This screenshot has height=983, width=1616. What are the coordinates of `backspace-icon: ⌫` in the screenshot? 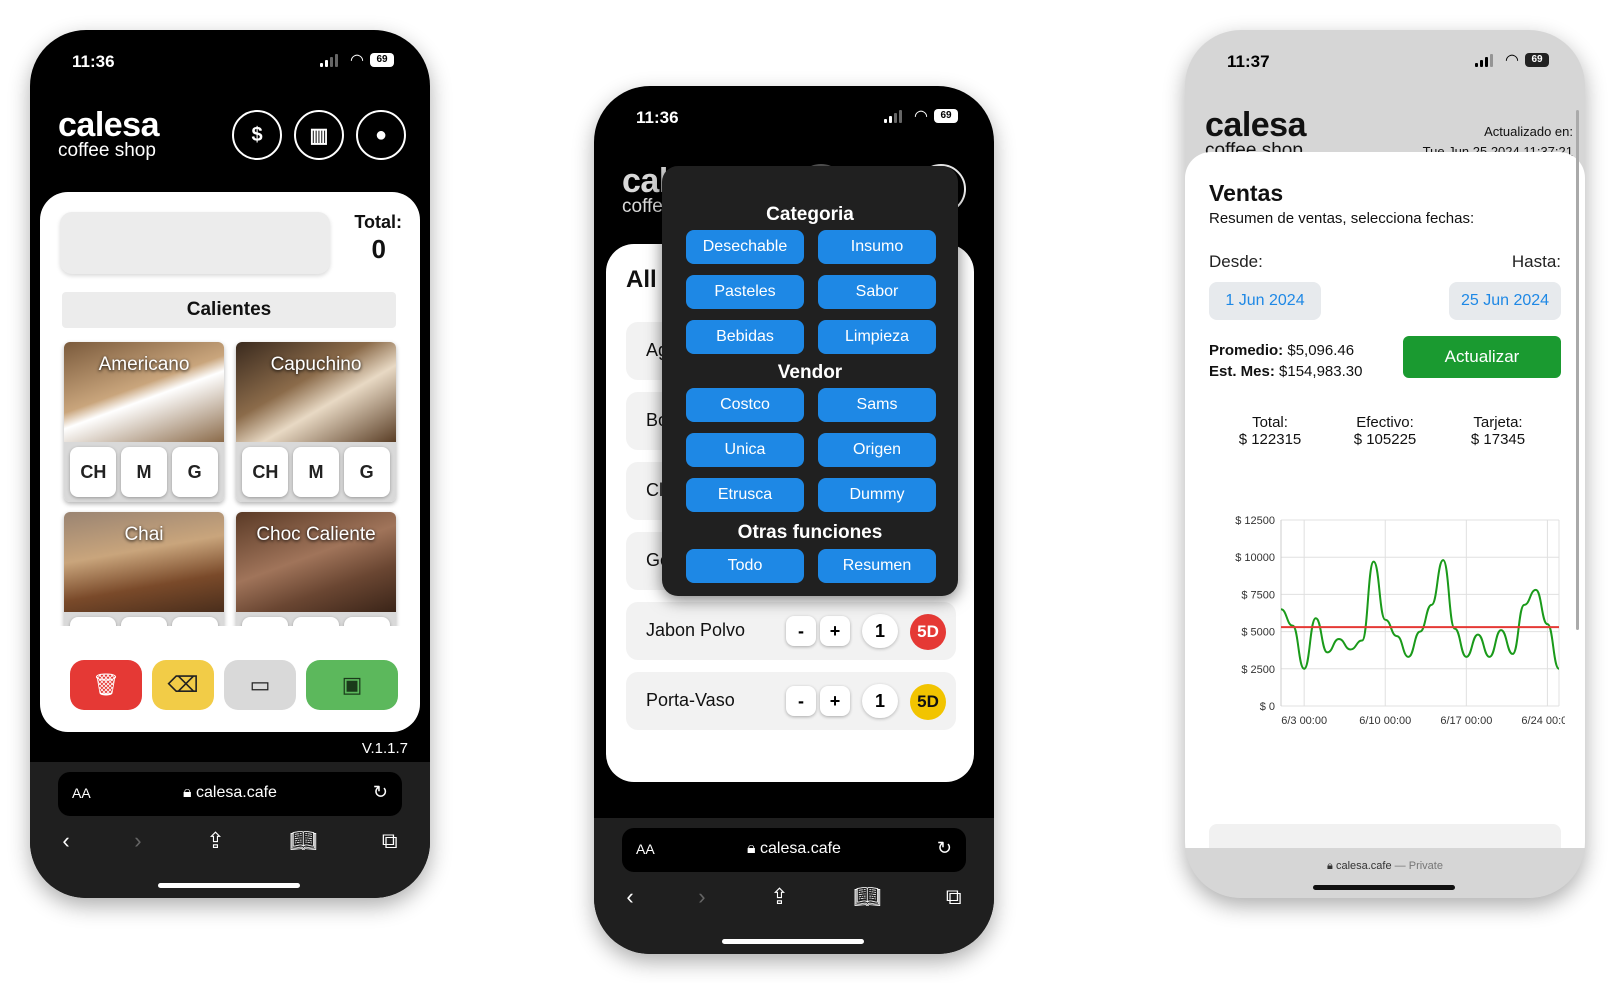 It's located at (183, 684).